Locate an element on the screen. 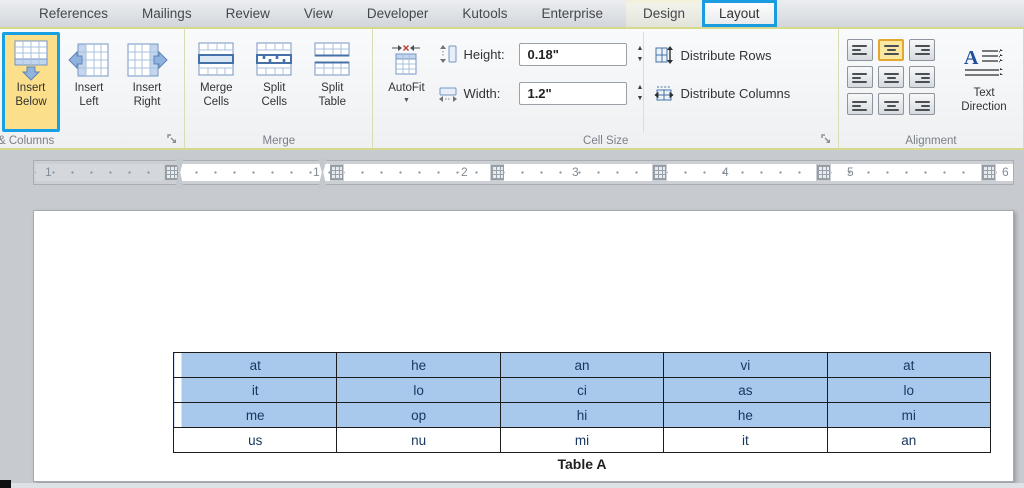 The width and height of the screenshot is (1024, 488). autofit-label: AutoFit is located at coordinates (406, 88).